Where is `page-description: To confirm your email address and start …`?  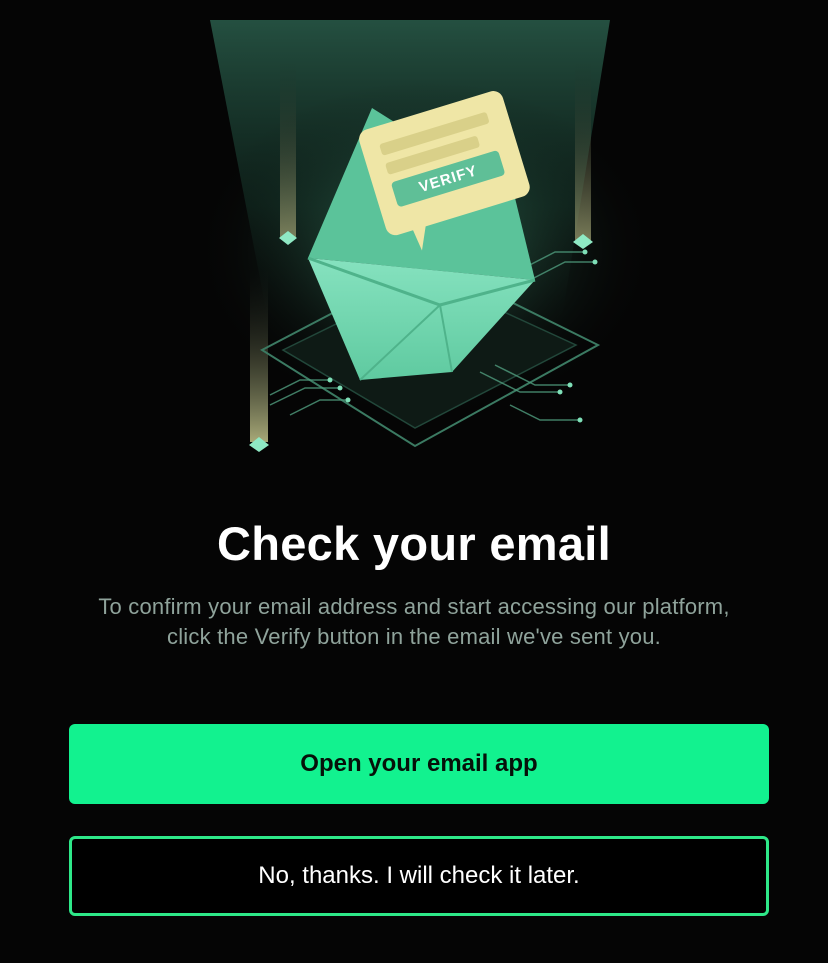
page-description: To confirm your email address and start … is located at coordinates (414, 621).